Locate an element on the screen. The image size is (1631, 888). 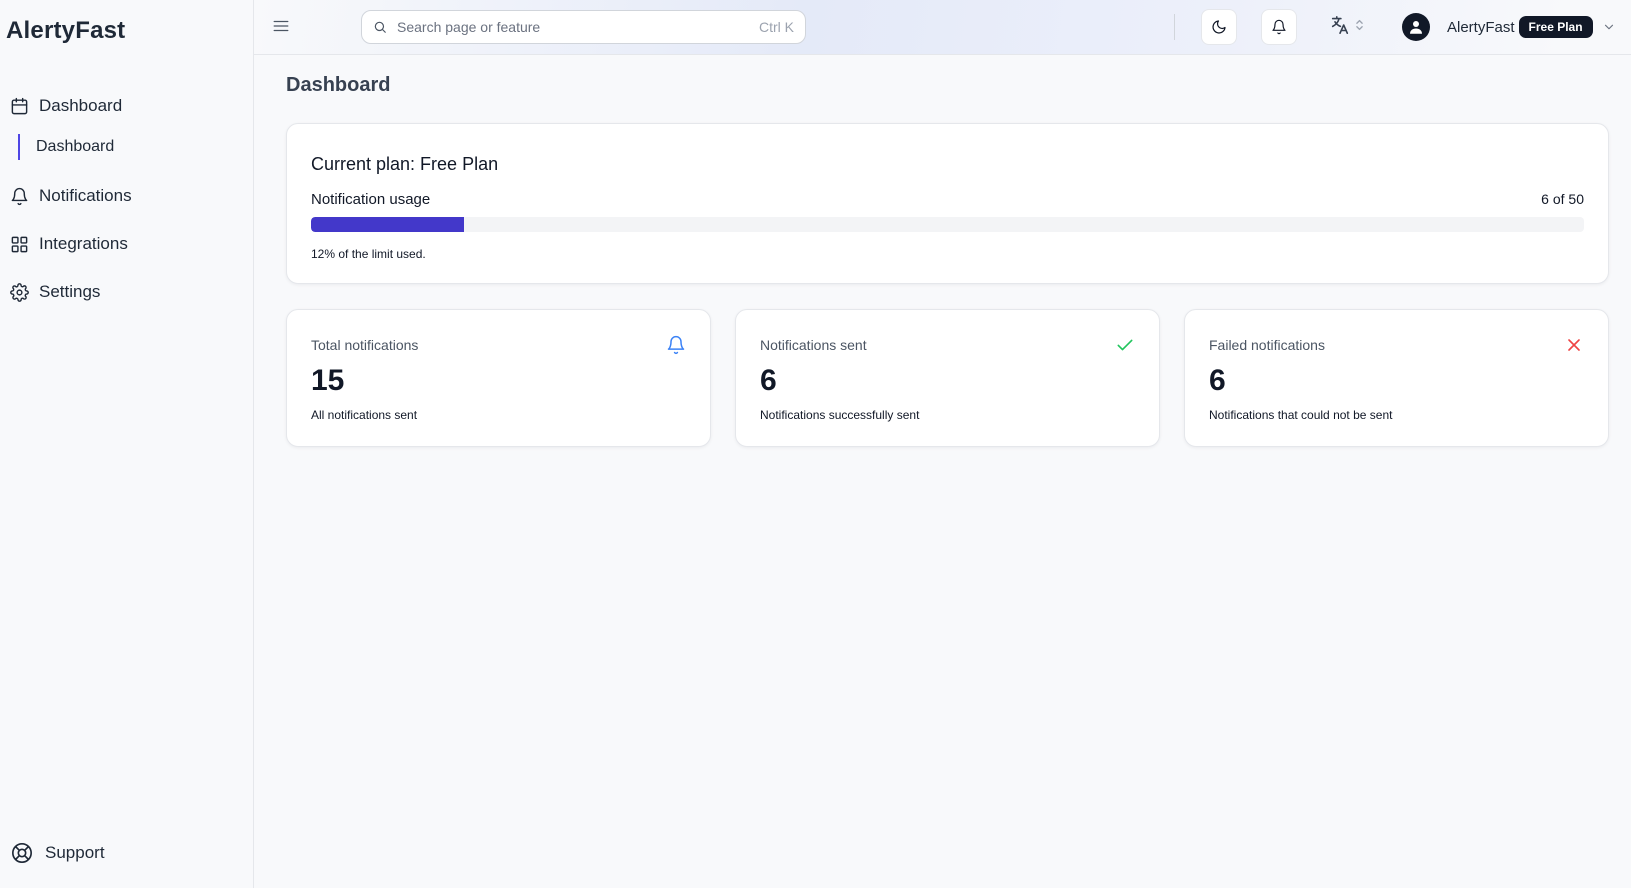
user-name: AlertyFast is located at coordinates (1481, 27).